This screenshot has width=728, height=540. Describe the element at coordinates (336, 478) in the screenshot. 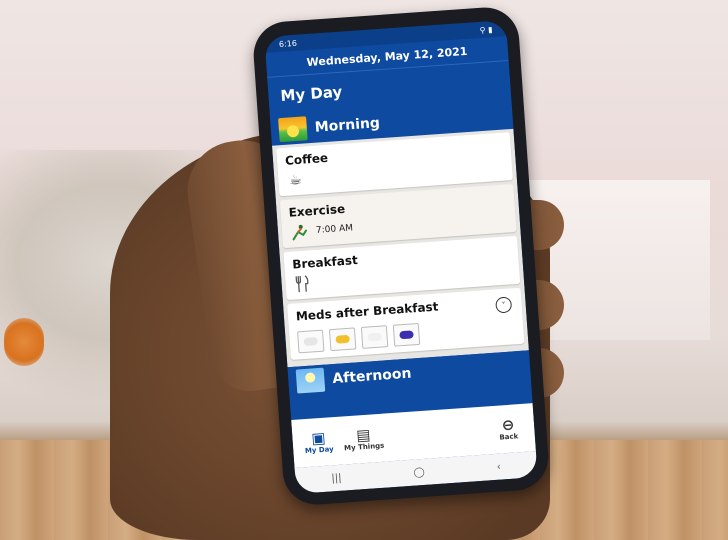

I see `recent-apps-icon: |||` at that location.